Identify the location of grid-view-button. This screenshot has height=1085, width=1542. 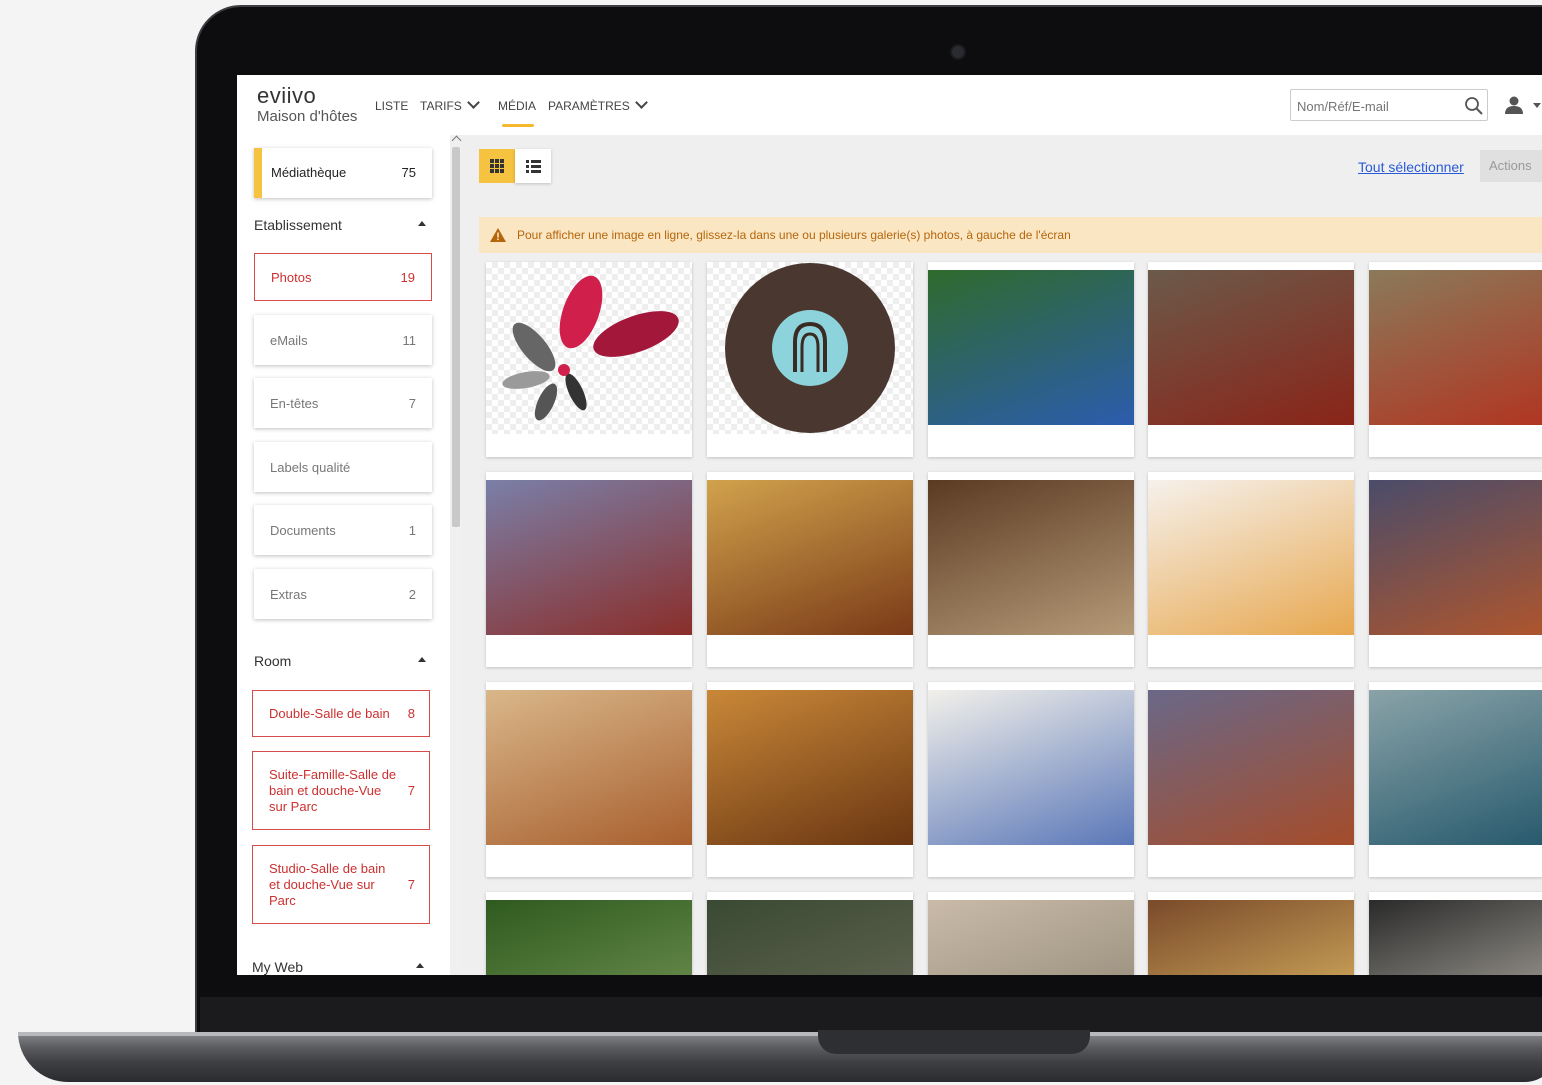
(497, 166).